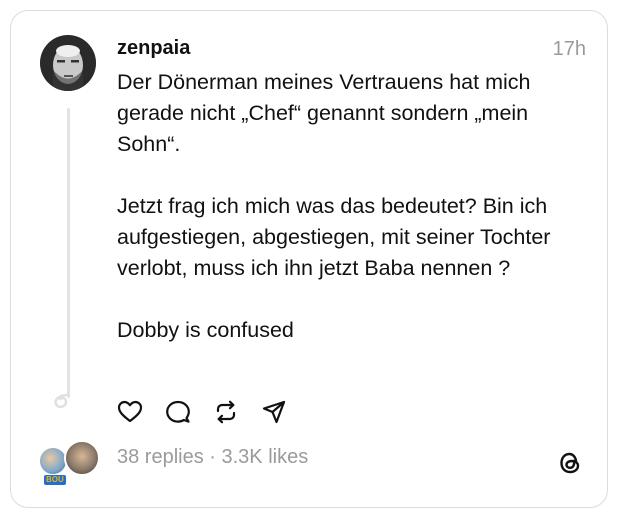 The image size is (620, 521). Describe the element at coordinates (55, 480) in the screenshot. I see `reply-avatar-tag: BOU` at that location.